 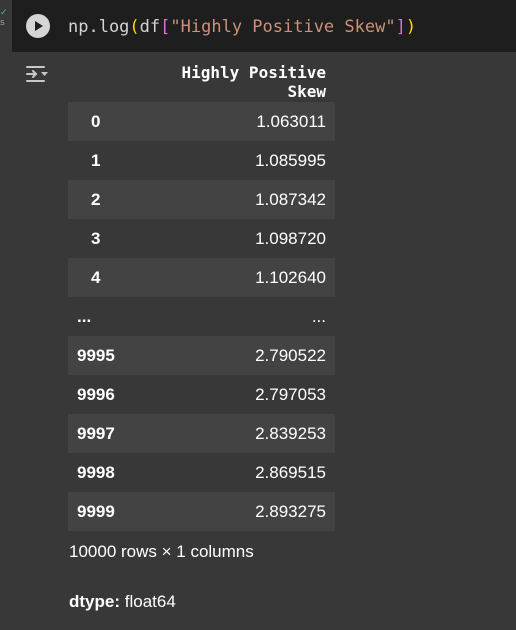 What do you see at coordinates (114, 199) in the screenshot?
I see `row-index: 2` at bounding box center [114, 199].